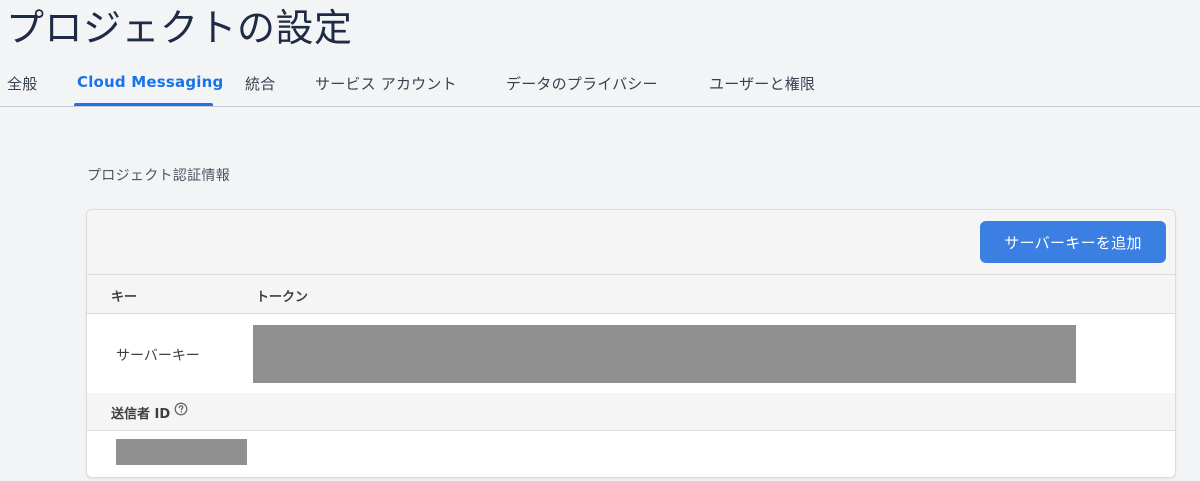 The image size is (1200, 481). Describe the element at coordinates (22, 83) in the screenshot. I see `tab-general: 全般` at that location.